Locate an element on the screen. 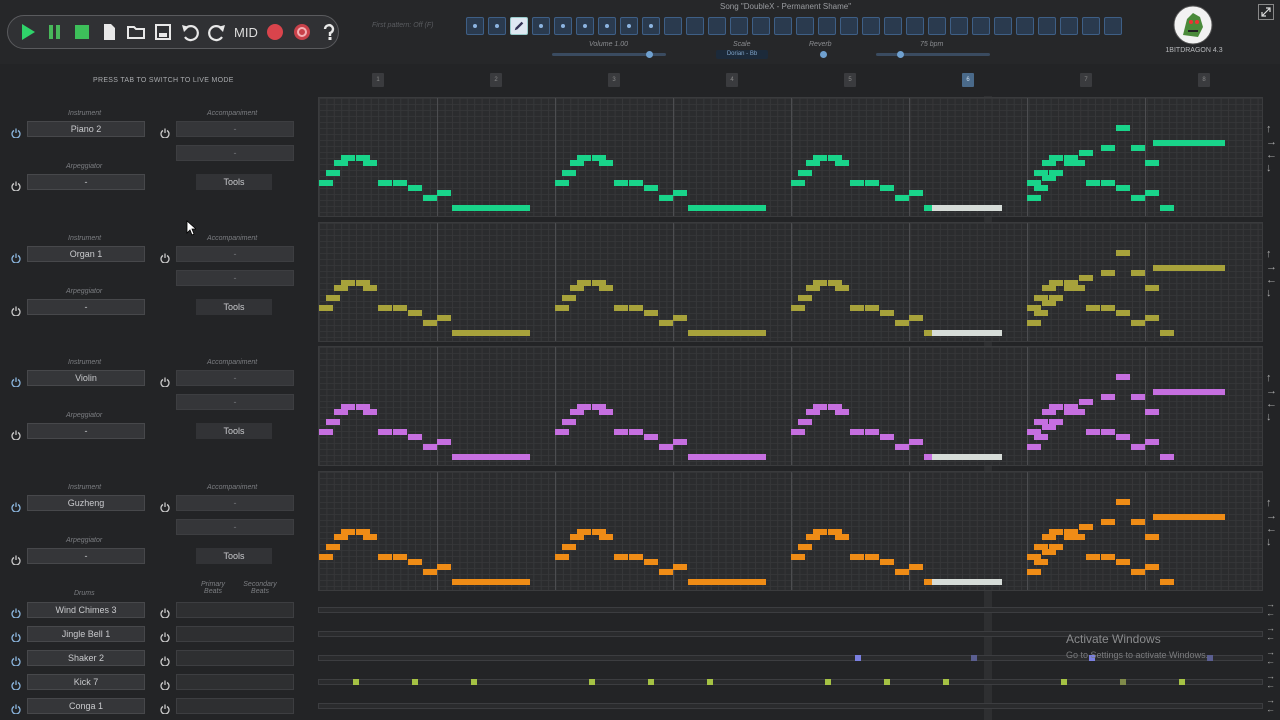  save-icon is located at coordinates (163, 32).